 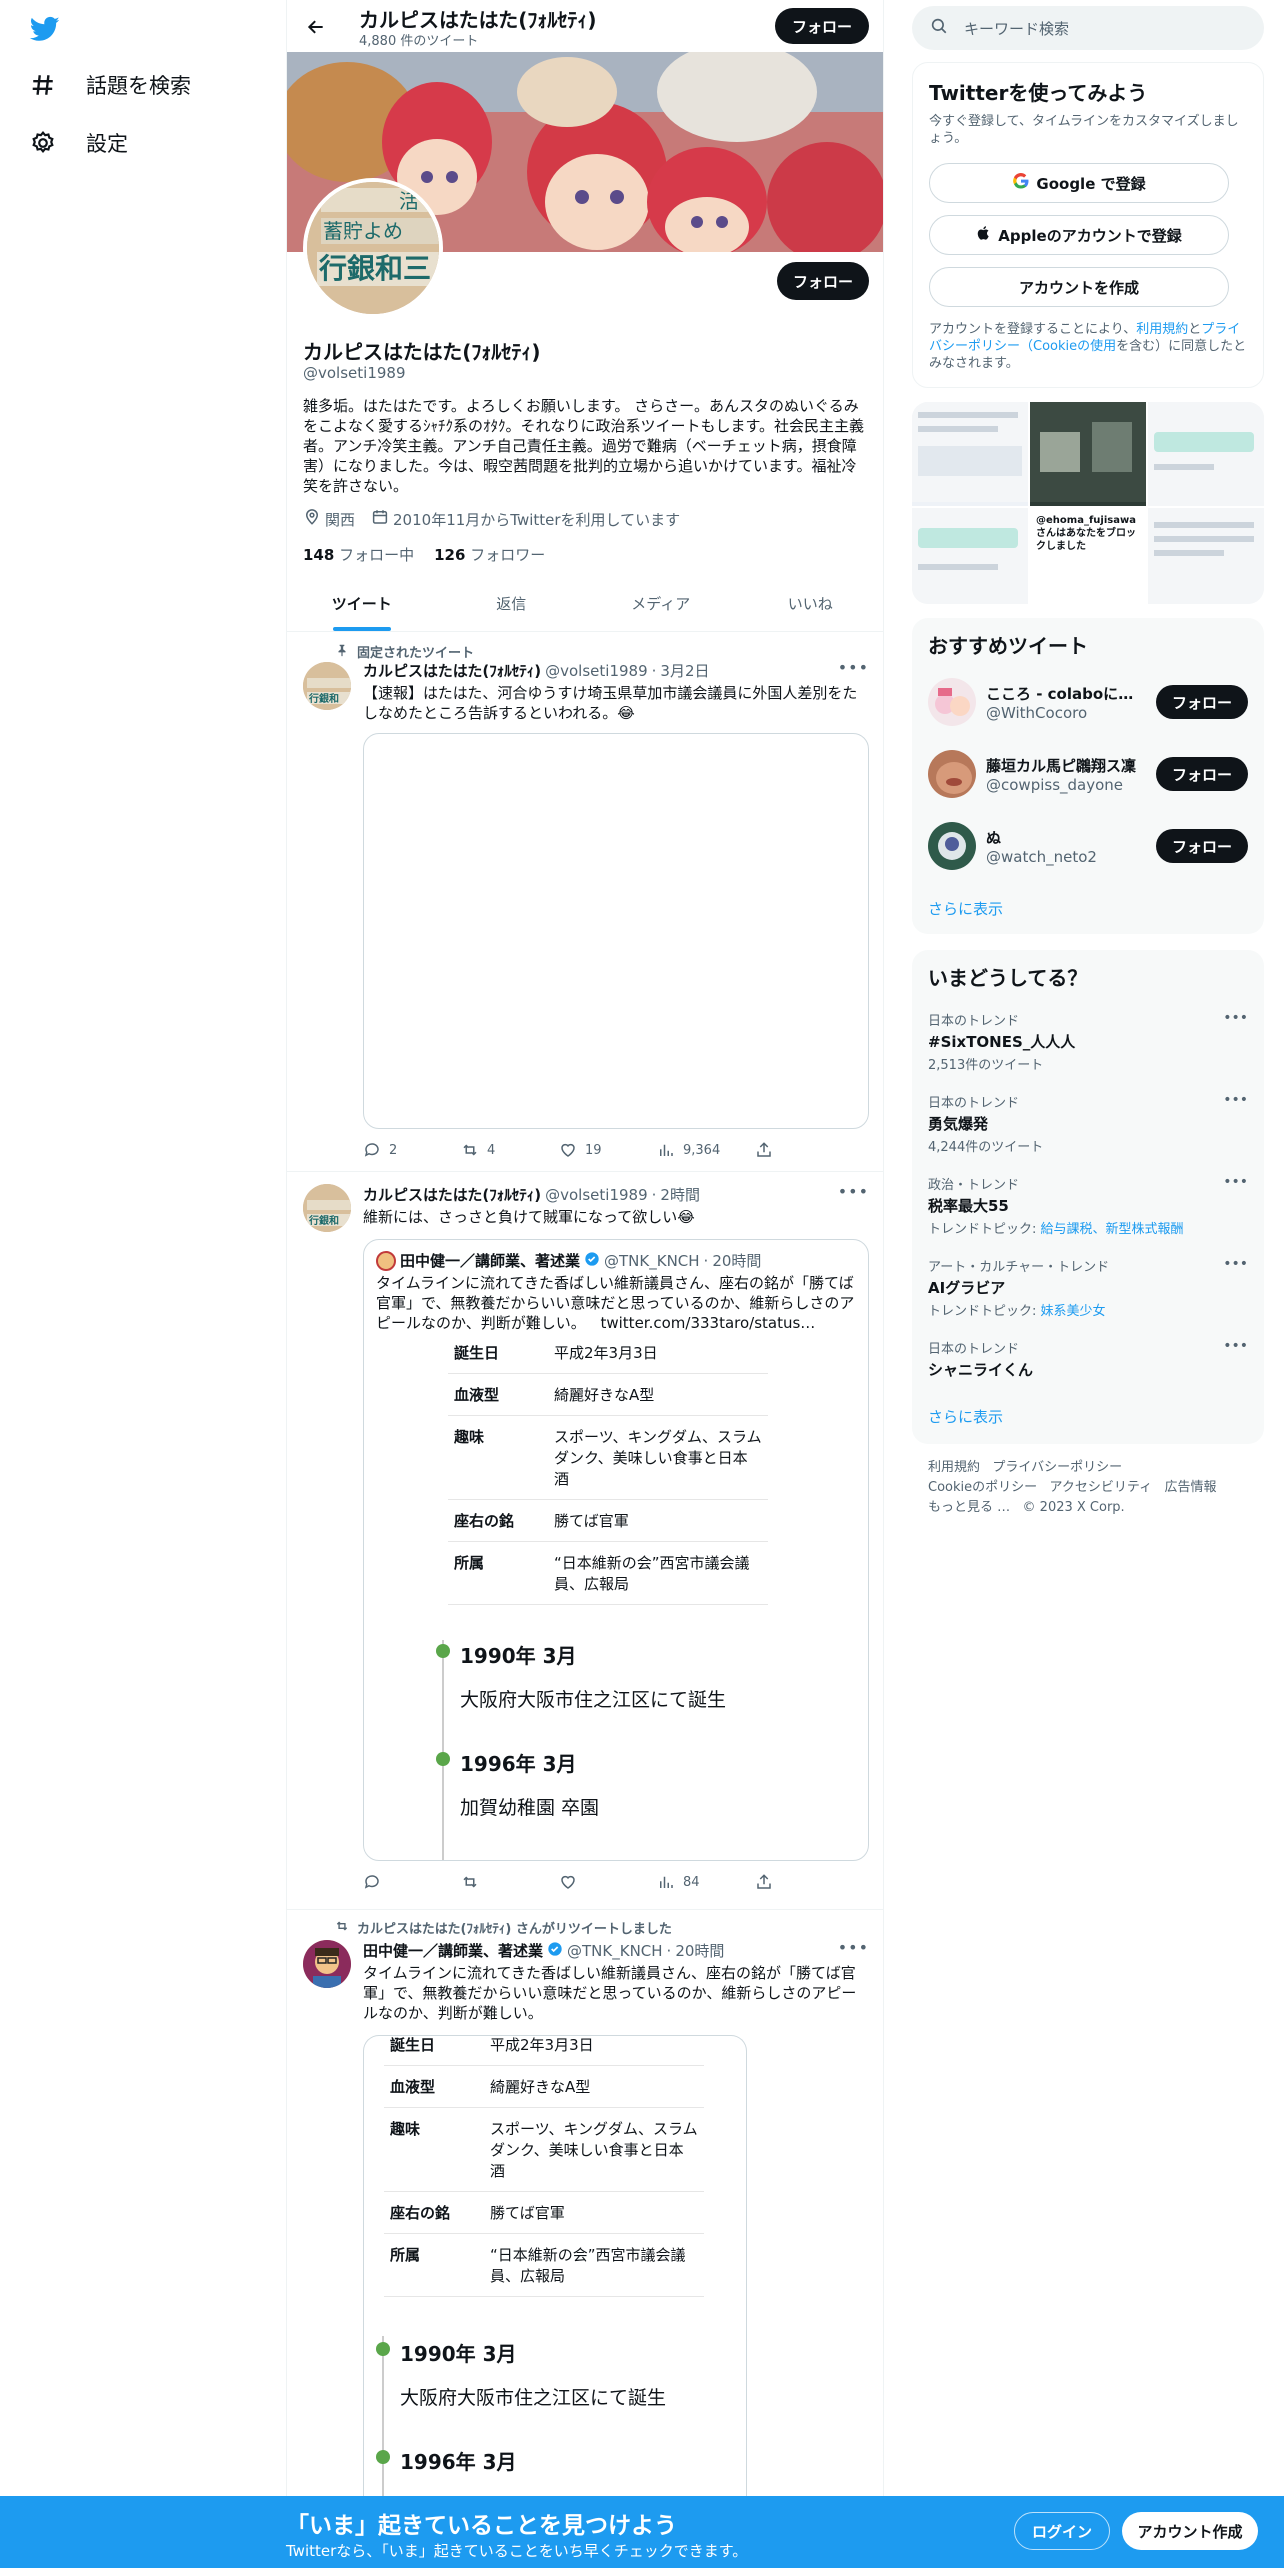 I want to click on tweet-actions: 84, so click(x=616, y=1882).